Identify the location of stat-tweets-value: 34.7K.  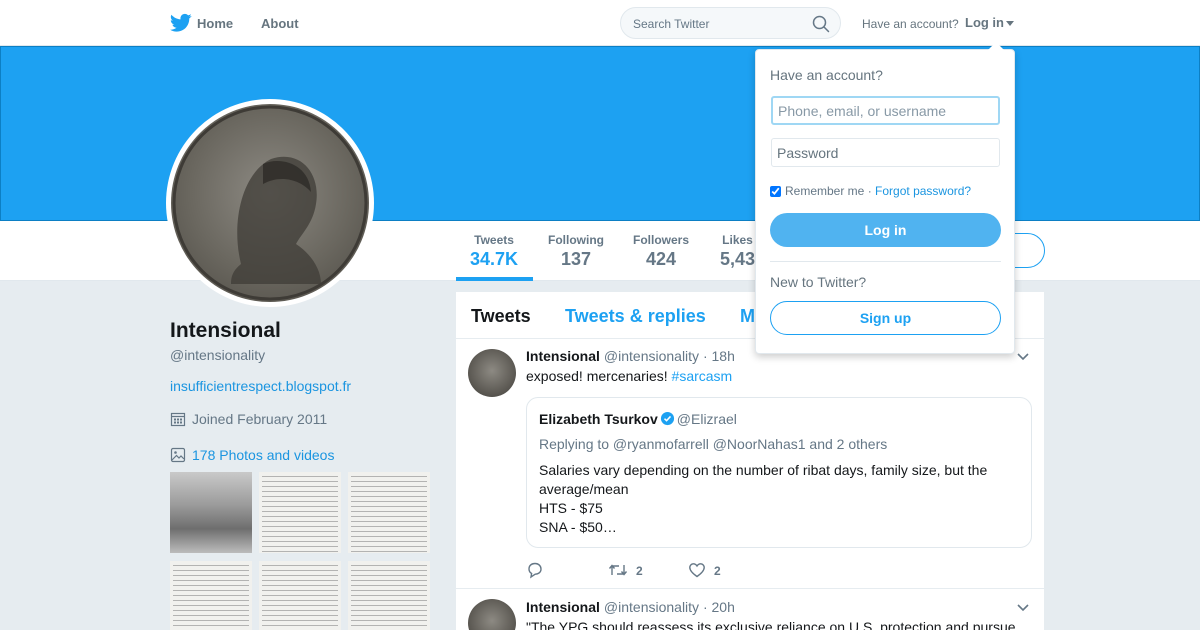
(494, 259).